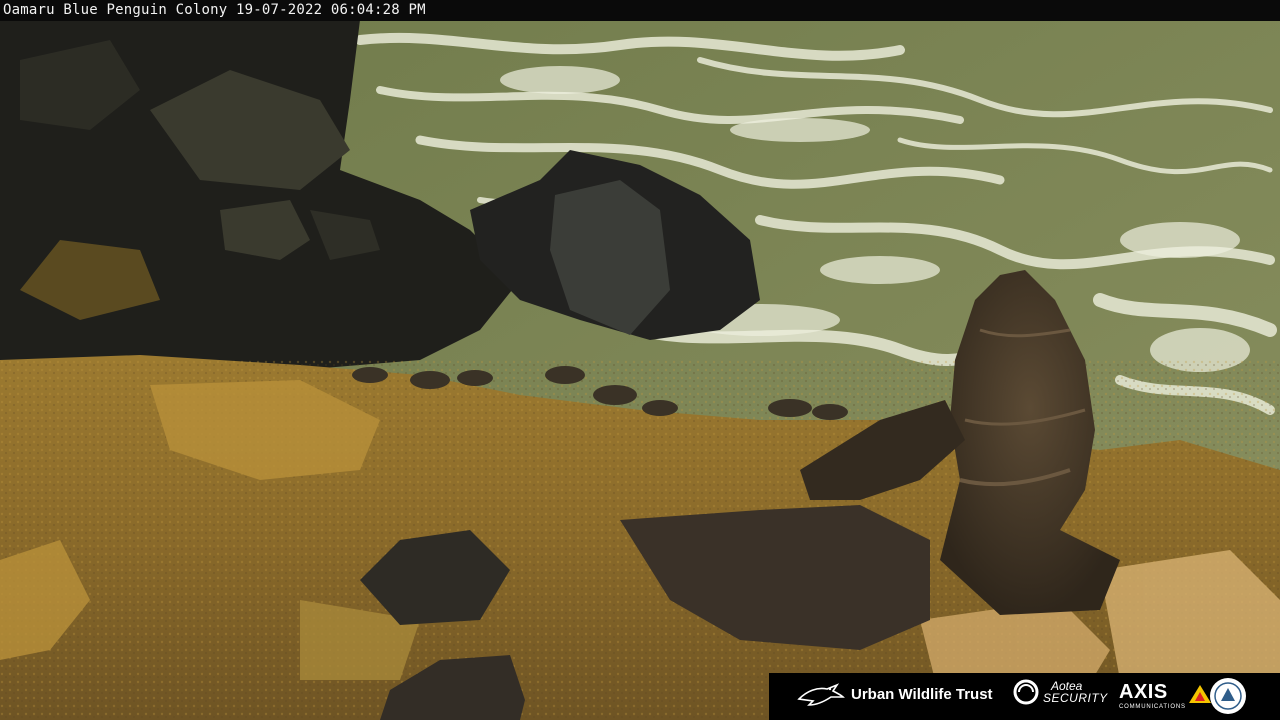 The height and width of the screenshot is (720, 1280). I want to click on axis-communications-logo: AXIS COMMUNICATIONS, so click(1165, 697).